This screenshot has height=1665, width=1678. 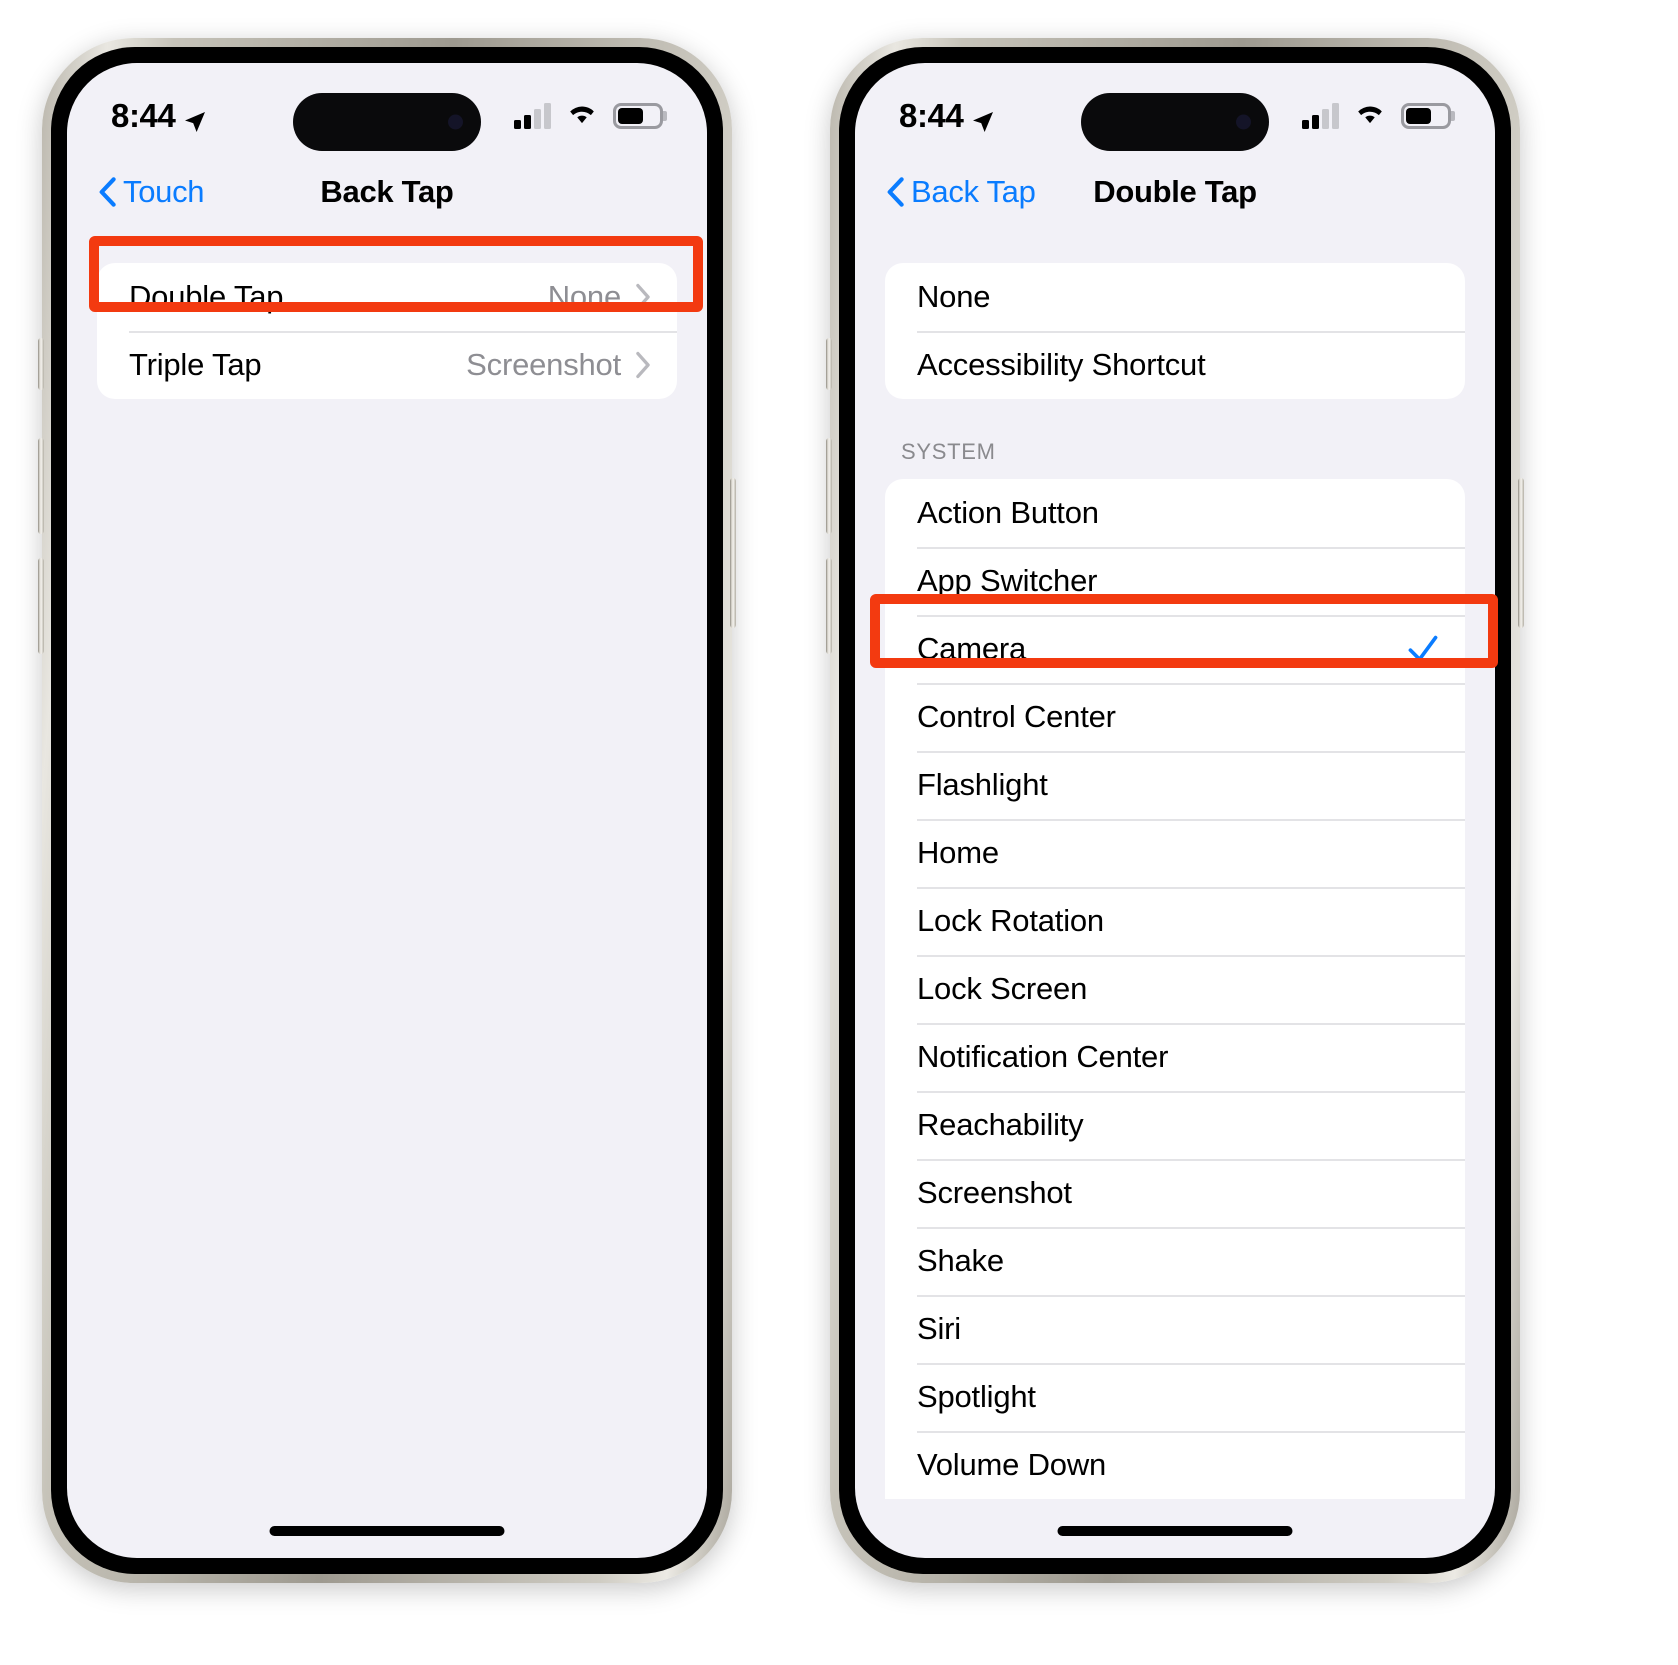 What do you see at coordinates (387, 365) in the screenshot?
I see `row-triple-tap: Triple Tap Screenshot` at bounding box center [387, 365].